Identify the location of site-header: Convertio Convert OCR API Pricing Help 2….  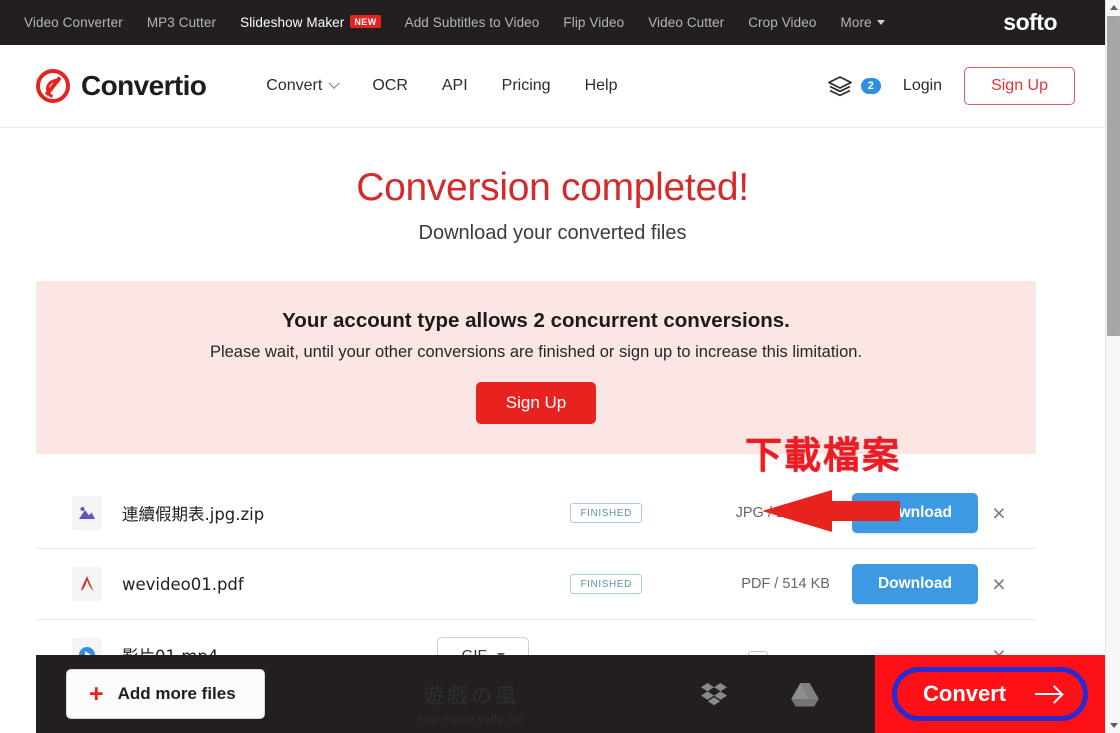
(552, 86).